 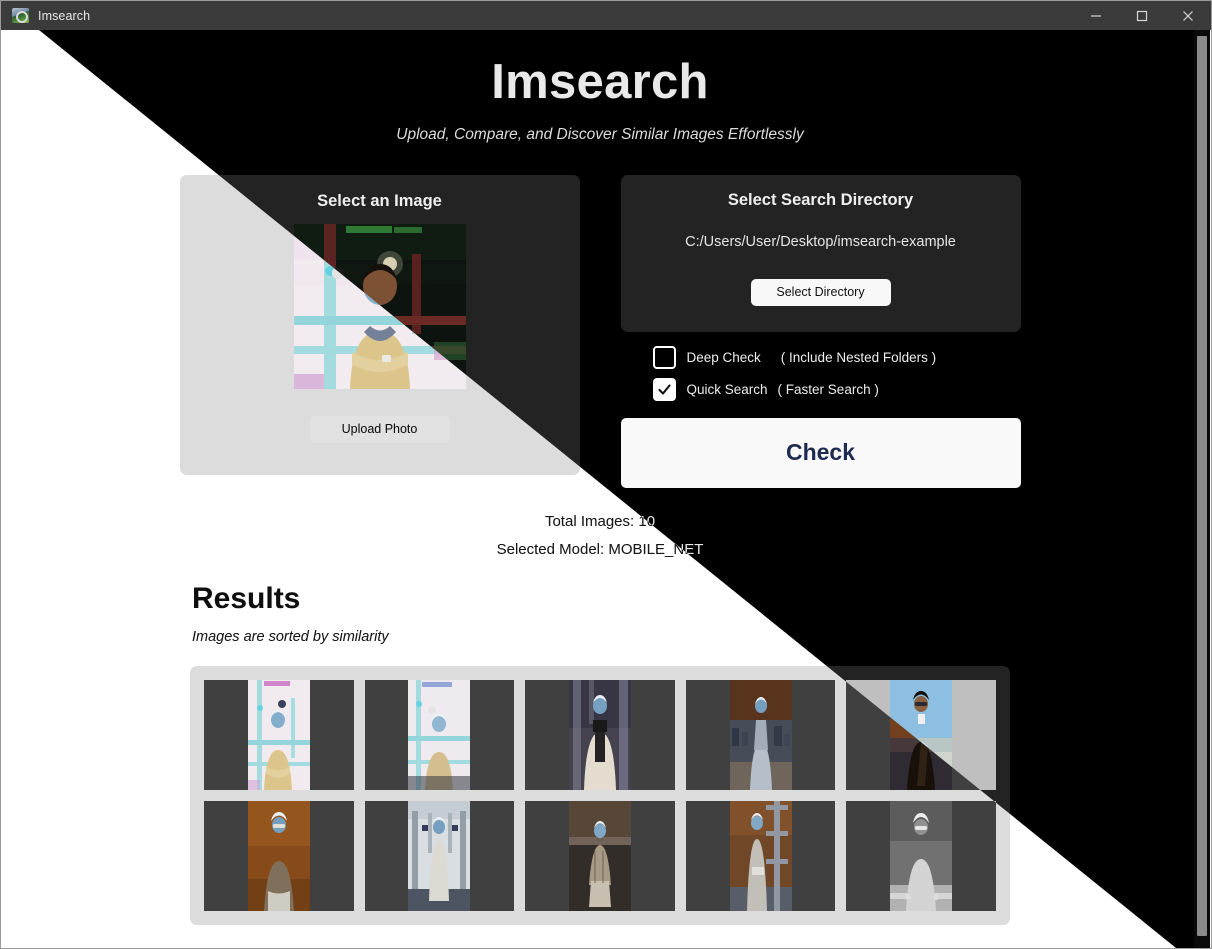 What do you see at coordinates (820, 292) in the screenshot?
I see `select-directory-button: Select Directory` at bounding box center [820, 292].